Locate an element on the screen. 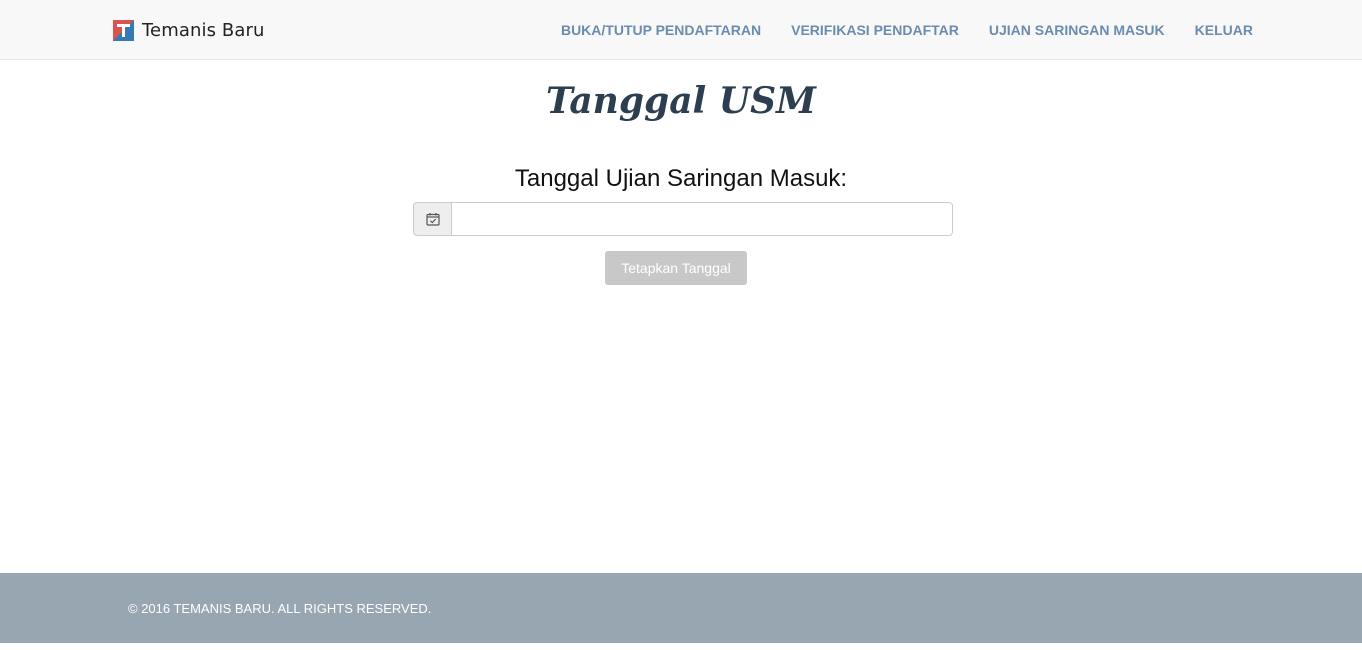  date-input-group is located at coordinates (683, 219).